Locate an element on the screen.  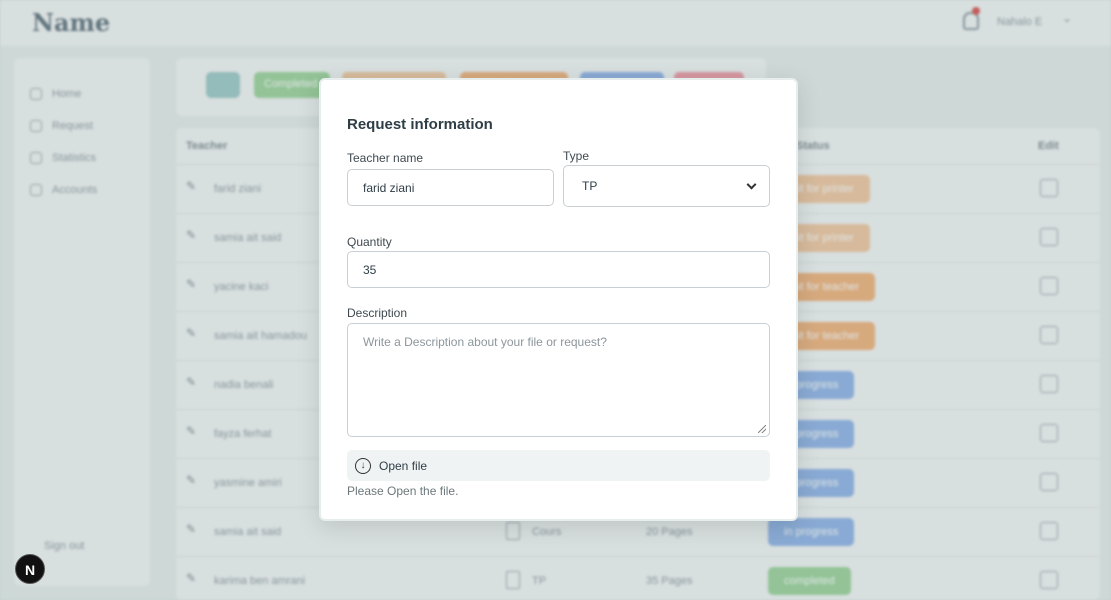
download-icon: ↓ is located at coordinates (363, 465).